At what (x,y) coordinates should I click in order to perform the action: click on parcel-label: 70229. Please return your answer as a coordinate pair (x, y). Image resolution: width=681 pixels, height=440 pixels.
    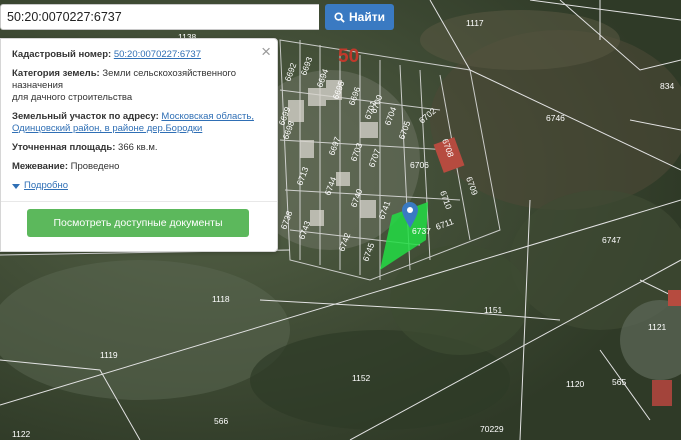
    Looking at the image, I should click on (492, 429).